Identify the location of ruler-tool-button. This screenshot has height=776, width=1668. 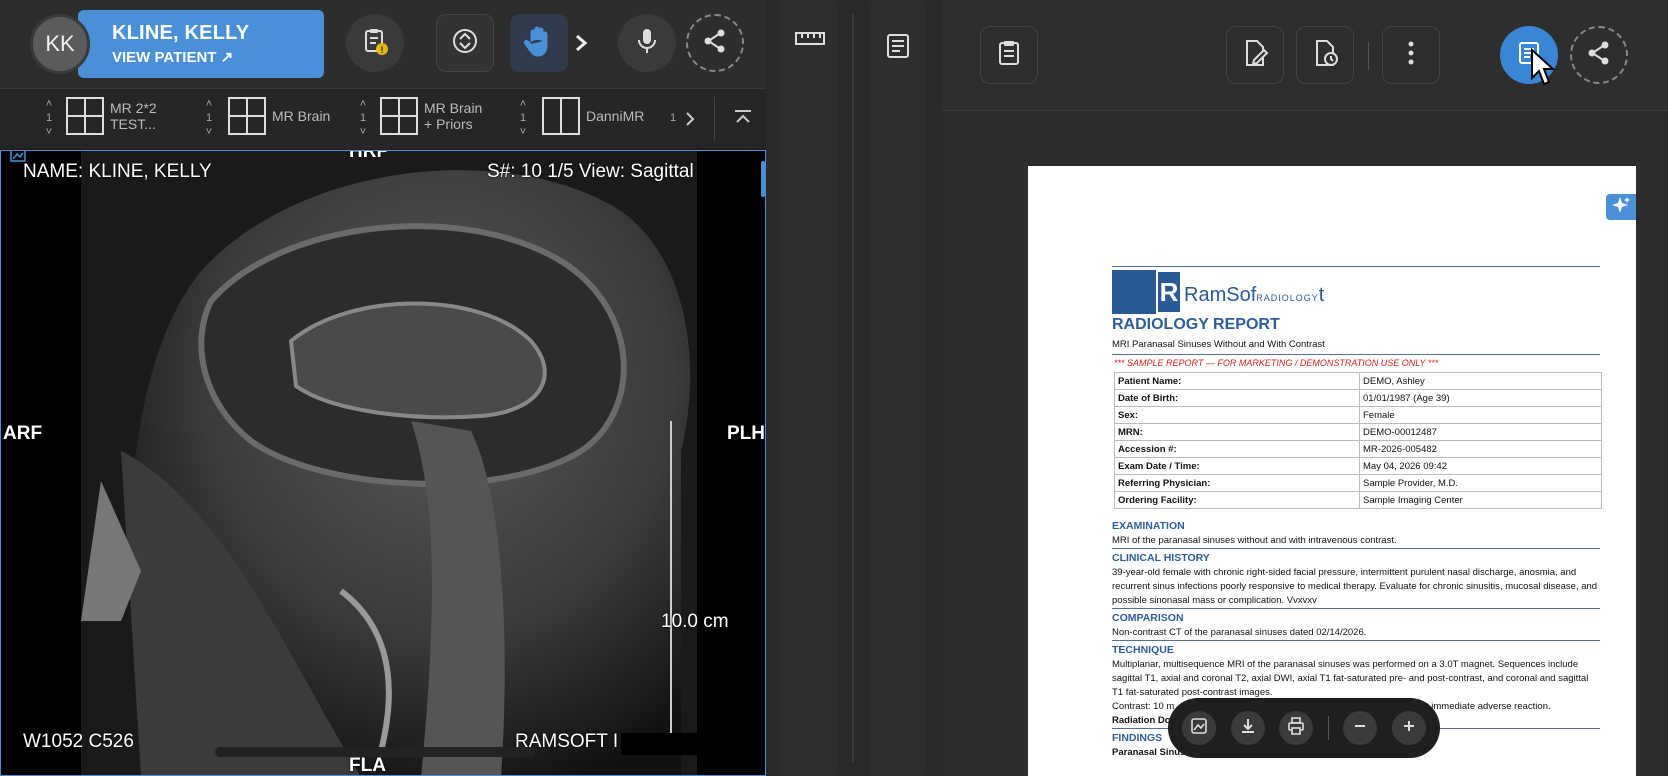
(810, 40).